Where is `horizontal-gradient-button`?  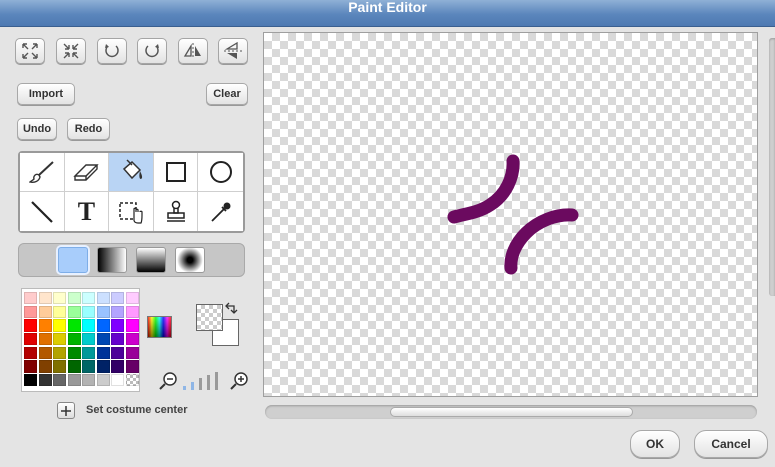 horizontal-gradient-button is located at coordinates (112, 260).